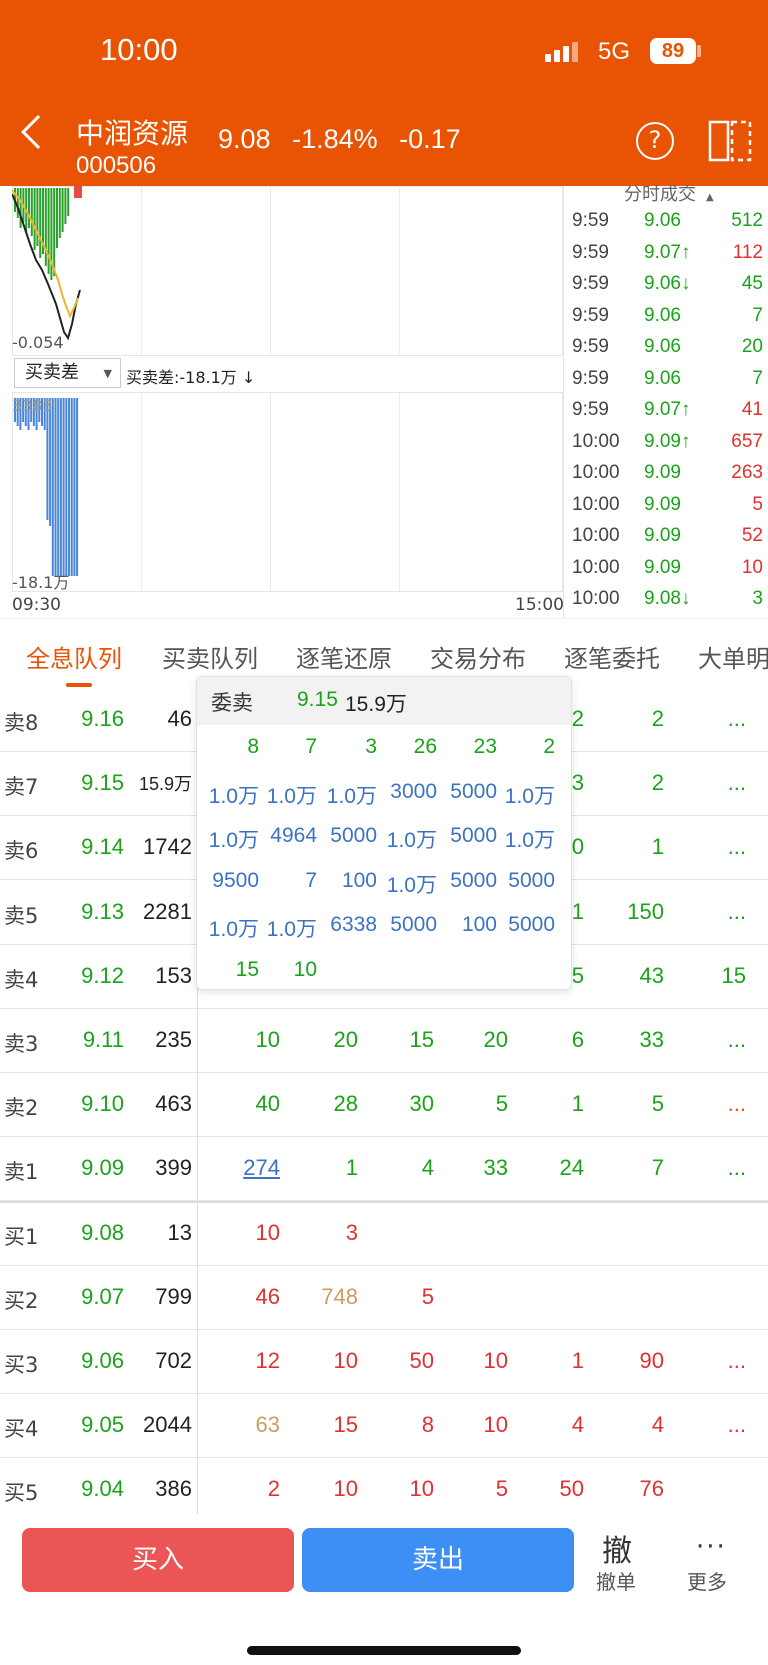 This screenshot has width=768, height=1665. I want to click on tick-volume: 263, so click(747, 472).